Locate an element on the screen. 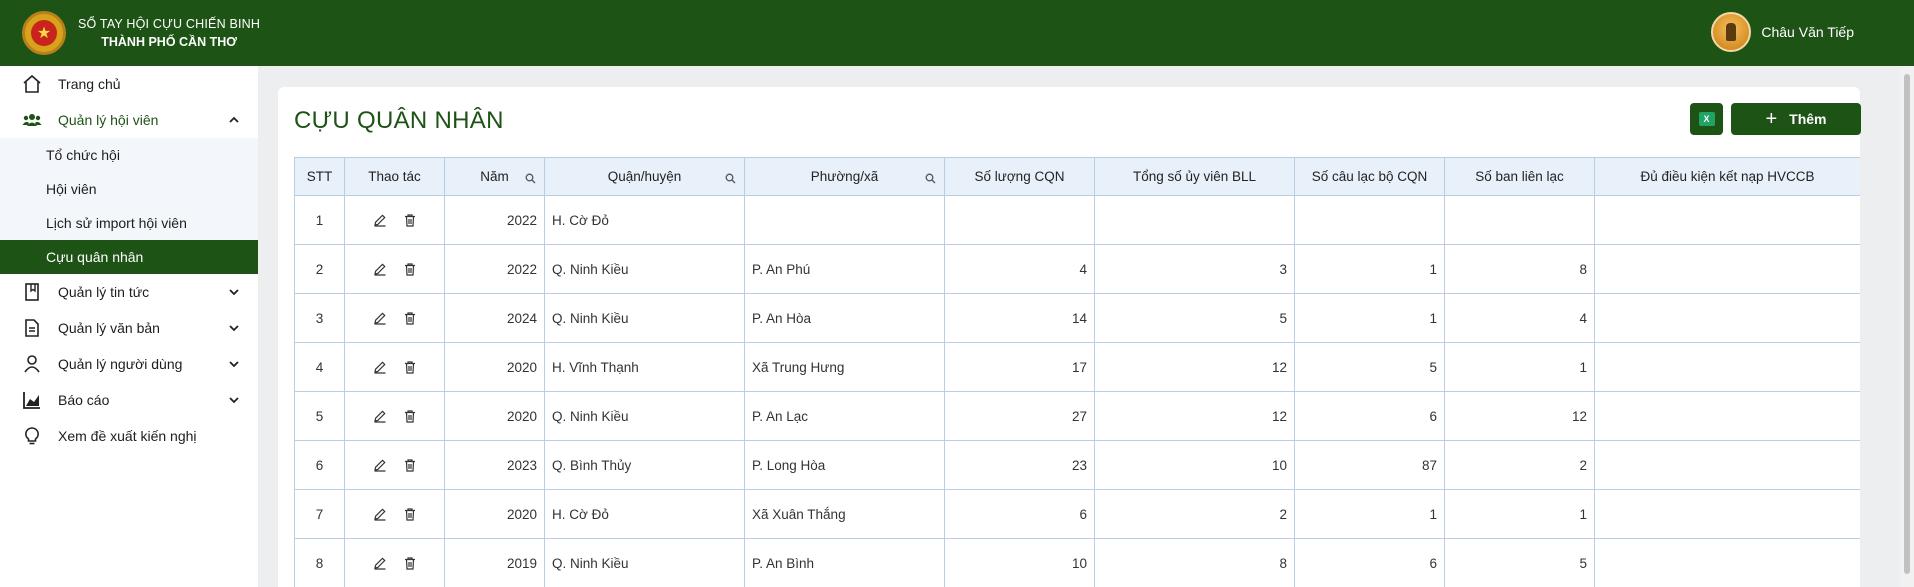 Image resolution: width=1914 pixels, height=587 pixels. avatar is located at coordinates (1731, 32).